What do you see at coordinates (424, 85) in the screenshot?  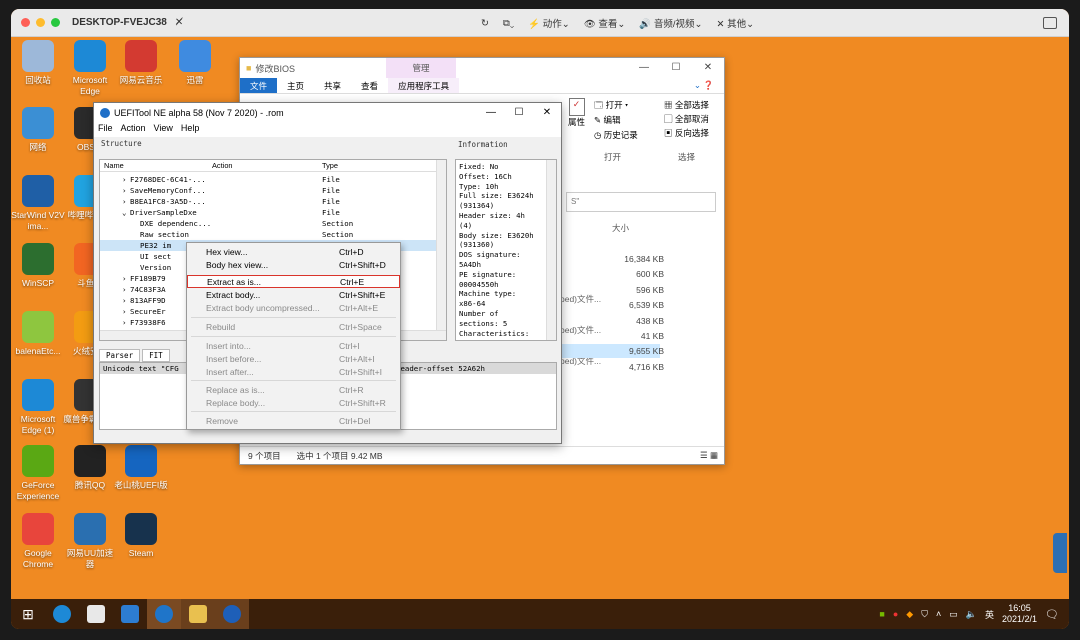 I see `tab-app-tools: 应用程序工具` at bounding box center [424, 85].